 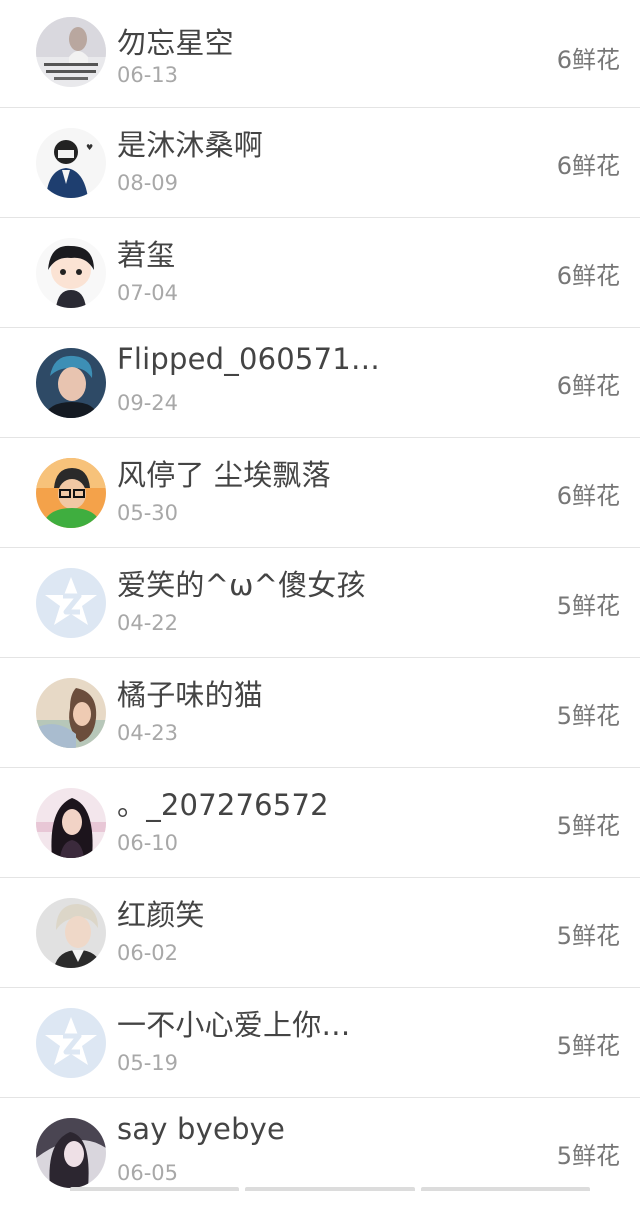 I want to click on photo-avatar-icon: ♥, so click(x=71, y=163).